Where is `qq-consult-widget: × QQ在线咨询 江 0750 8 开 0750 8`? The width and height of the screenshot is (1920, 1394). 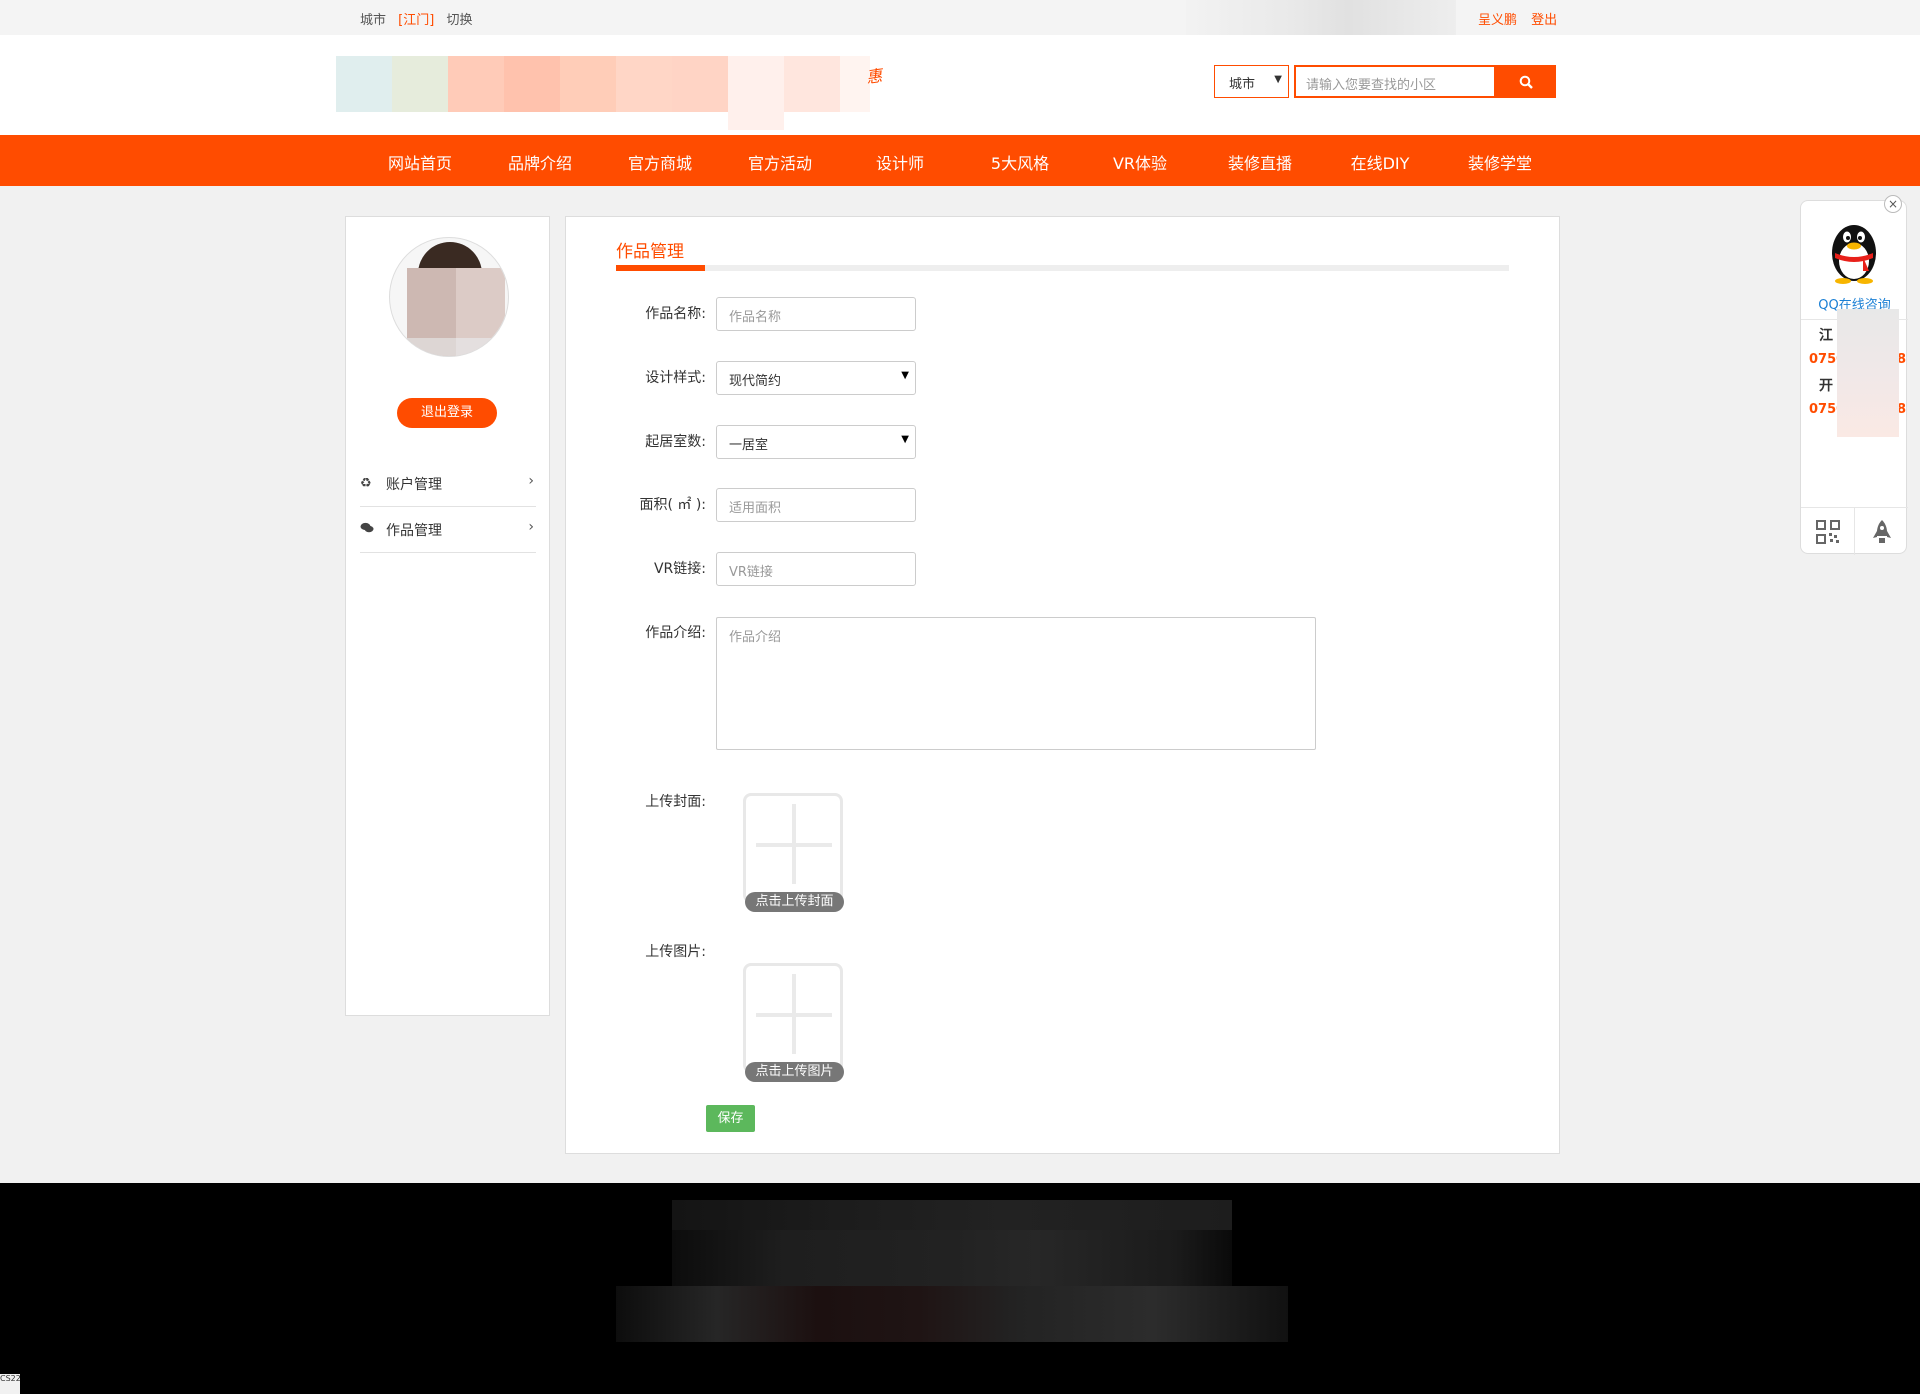
qq-consult-widget: × QQ在线咨询 江 0750 8 开 0750 8 is located at coordinates (1854, 375).